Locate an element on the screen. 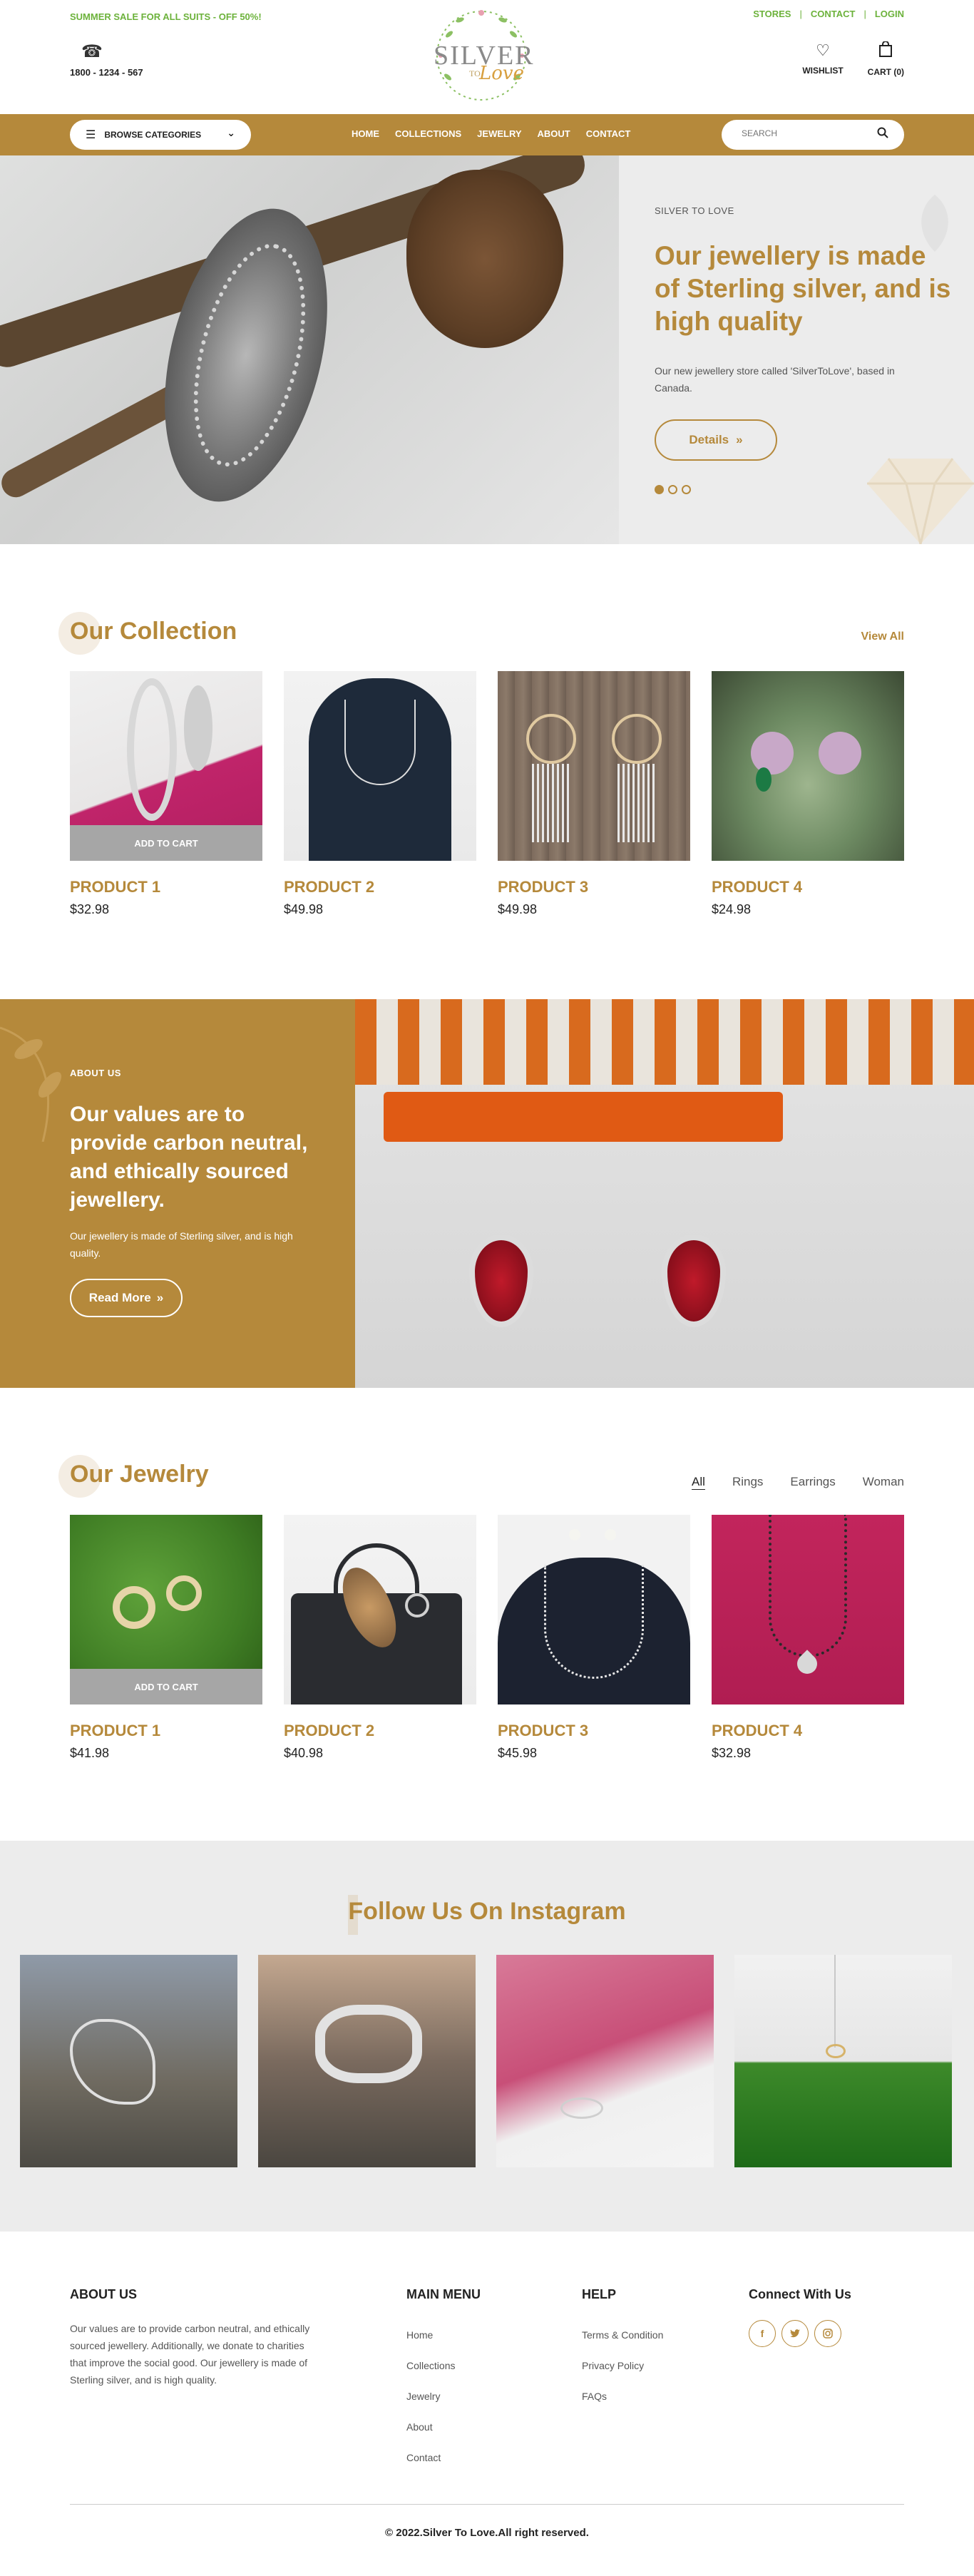 The image size is (974, 2576). footer-menu-title: MAIN MENU is located at coordinates (443, 2294).